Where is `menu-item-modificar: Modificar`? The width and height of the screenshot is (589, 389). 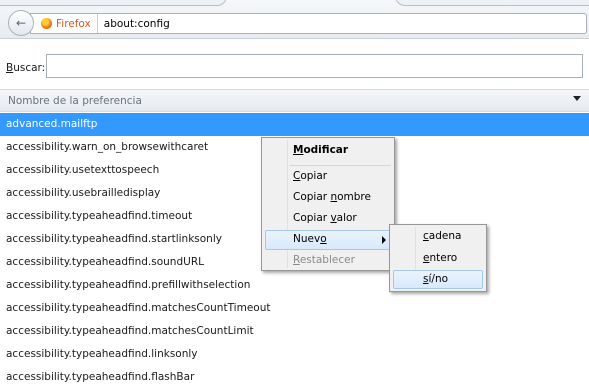
menu-item-modificar: Modificar is located at coordinates (320, 150).